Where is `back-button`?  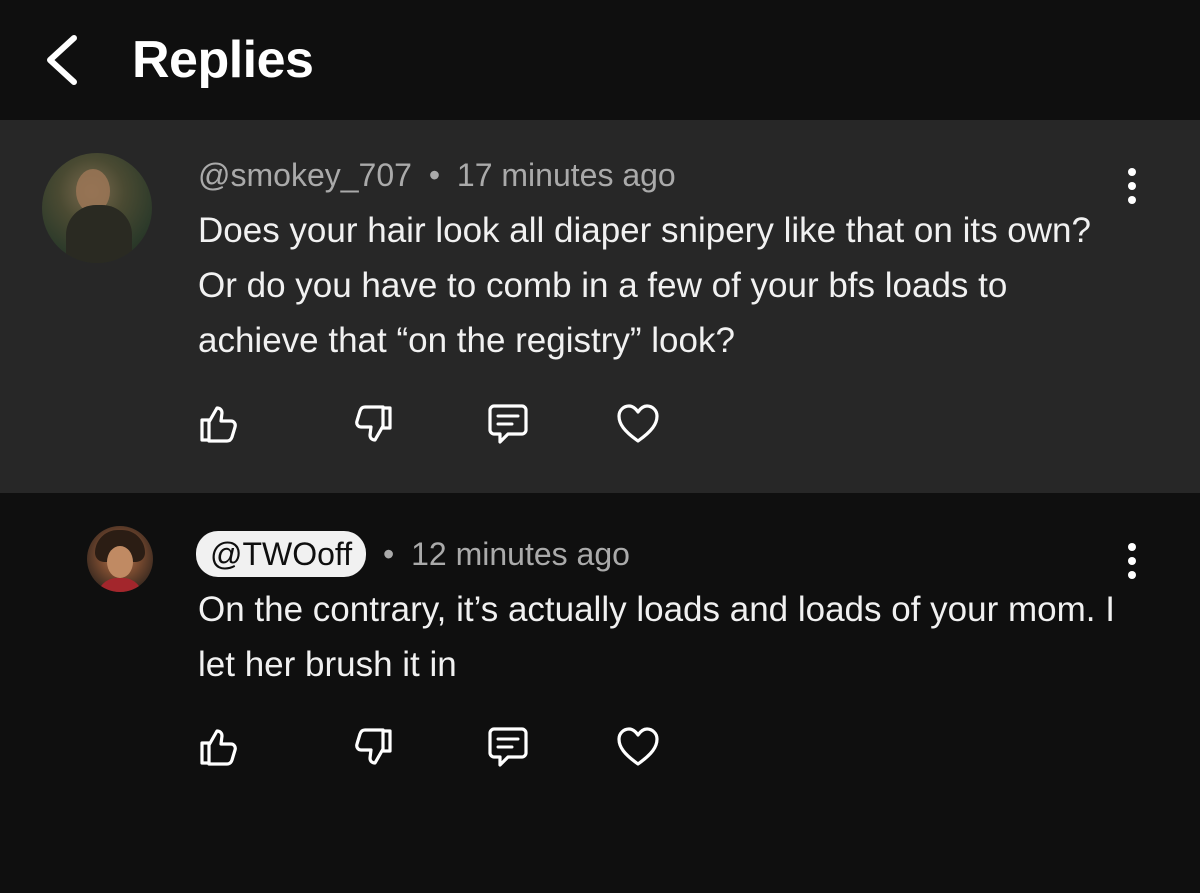
back-button is located at coordinates (64, 60).